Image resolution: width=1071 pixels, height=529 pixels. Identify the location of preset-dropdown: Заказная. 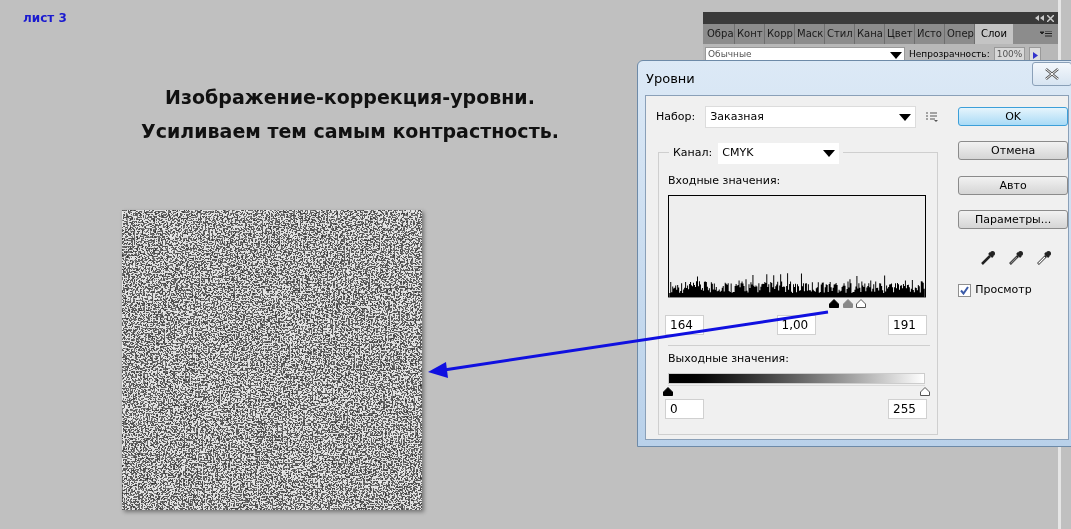
(811, 117).